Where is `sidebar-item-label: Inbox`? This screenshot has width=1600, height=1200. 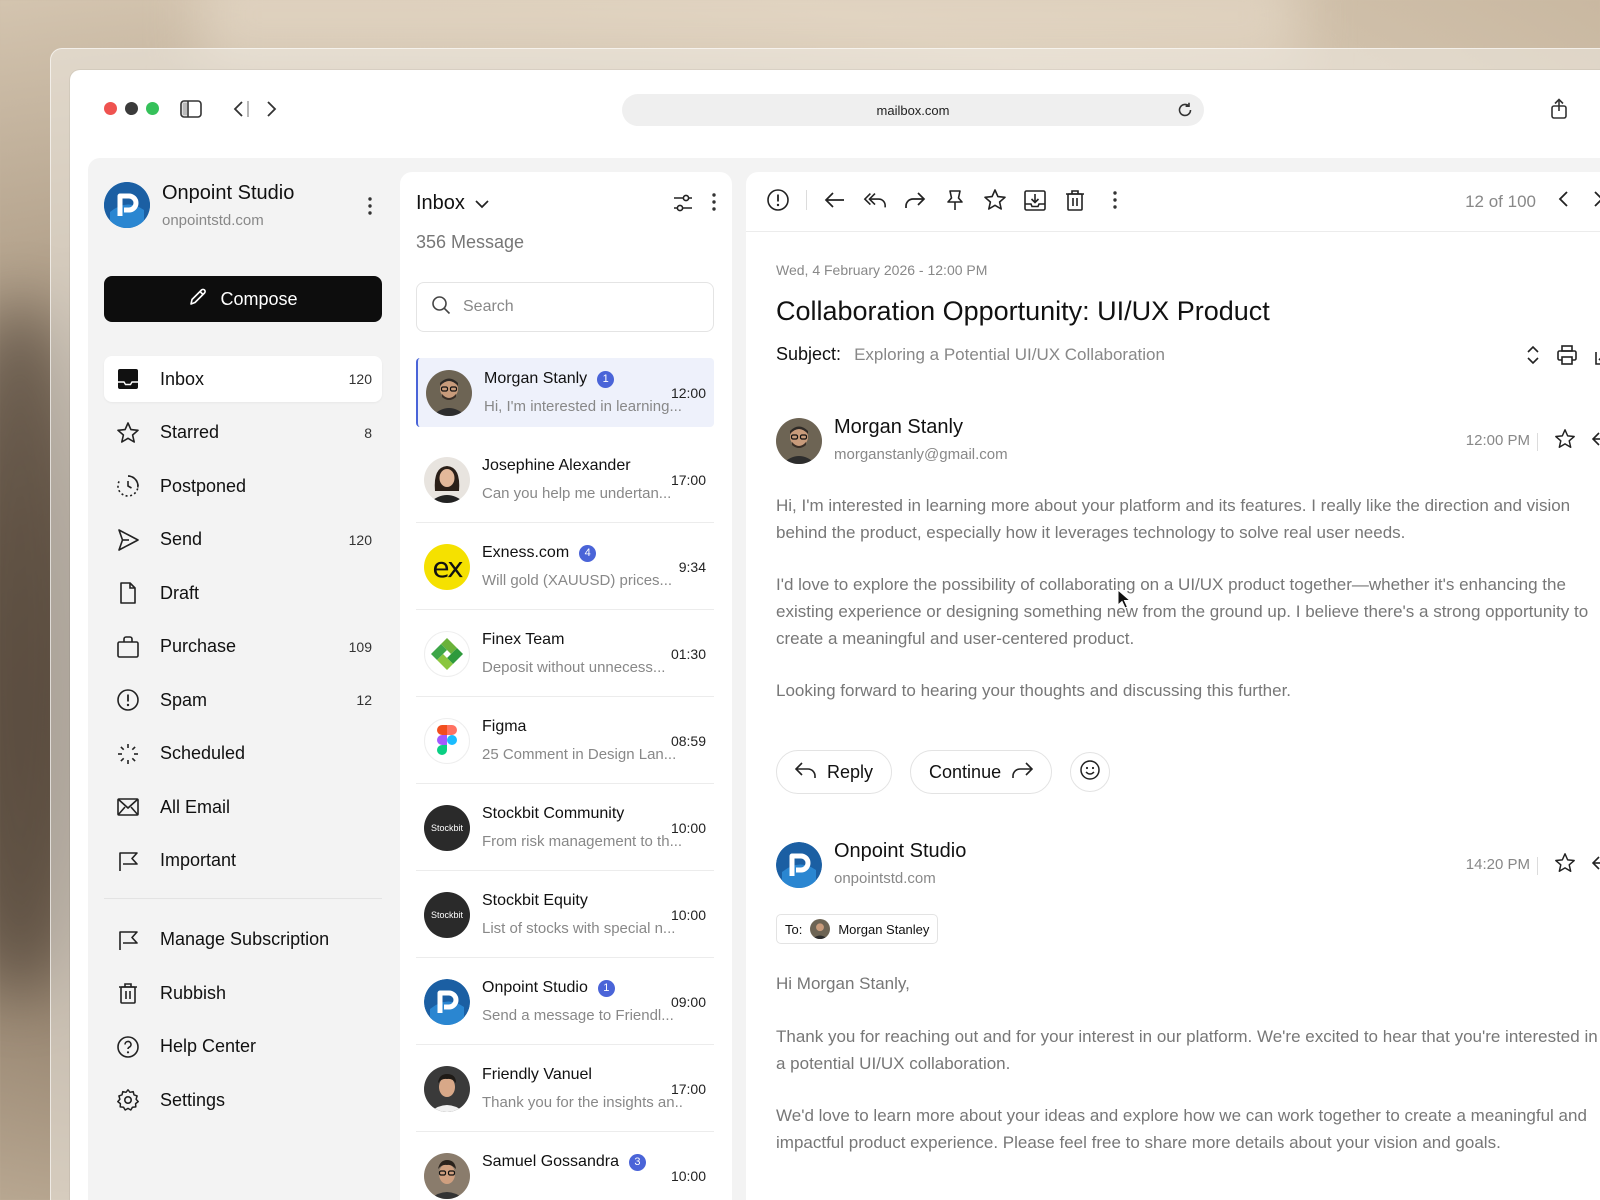 sidebar-item-label: Inbox is located at coordinates (182, 378).